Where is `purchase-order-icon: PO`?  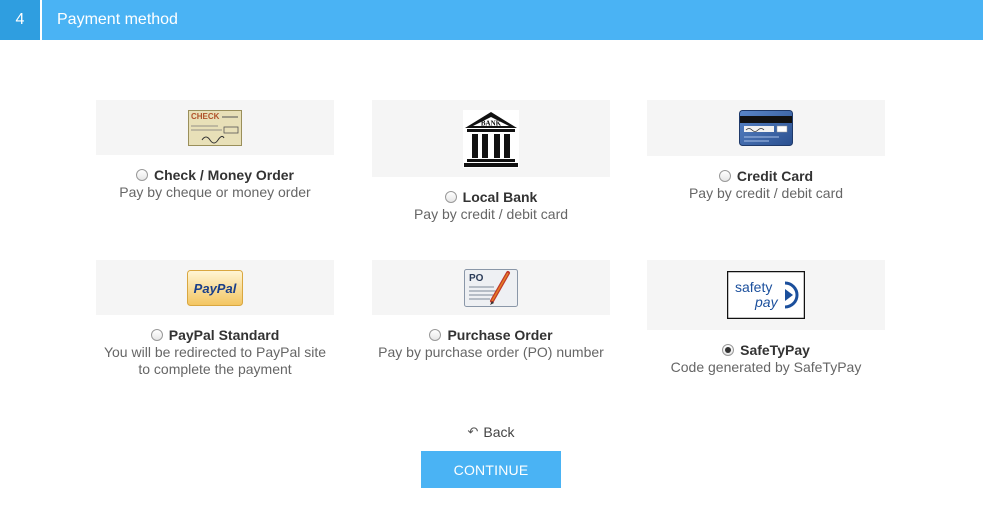
purchase-order-icon: PO is located at coordinates (491, 287).